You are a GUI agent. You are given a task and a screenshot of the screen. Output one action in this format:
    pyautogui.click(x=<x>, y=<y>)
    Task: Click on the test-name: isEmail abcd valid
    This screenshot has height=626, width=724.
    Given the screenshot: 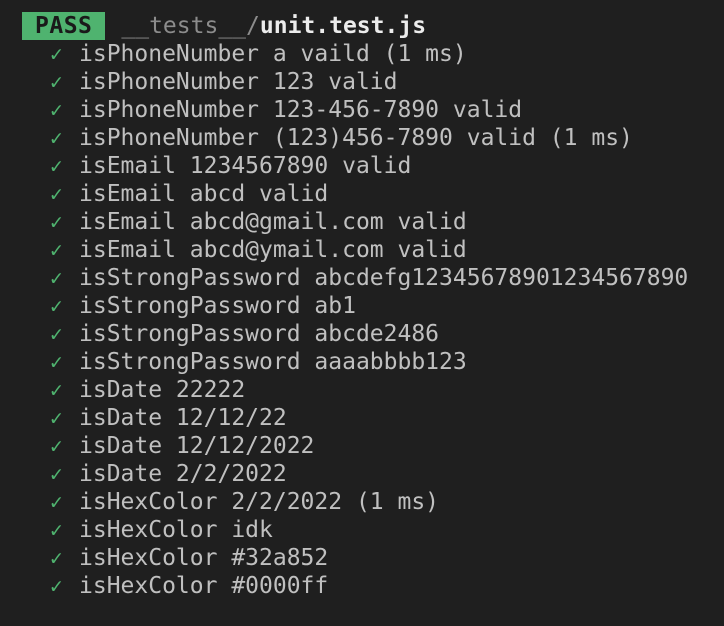 What is the action you would take?
    pyautogui.click(x=204, y=194)
    